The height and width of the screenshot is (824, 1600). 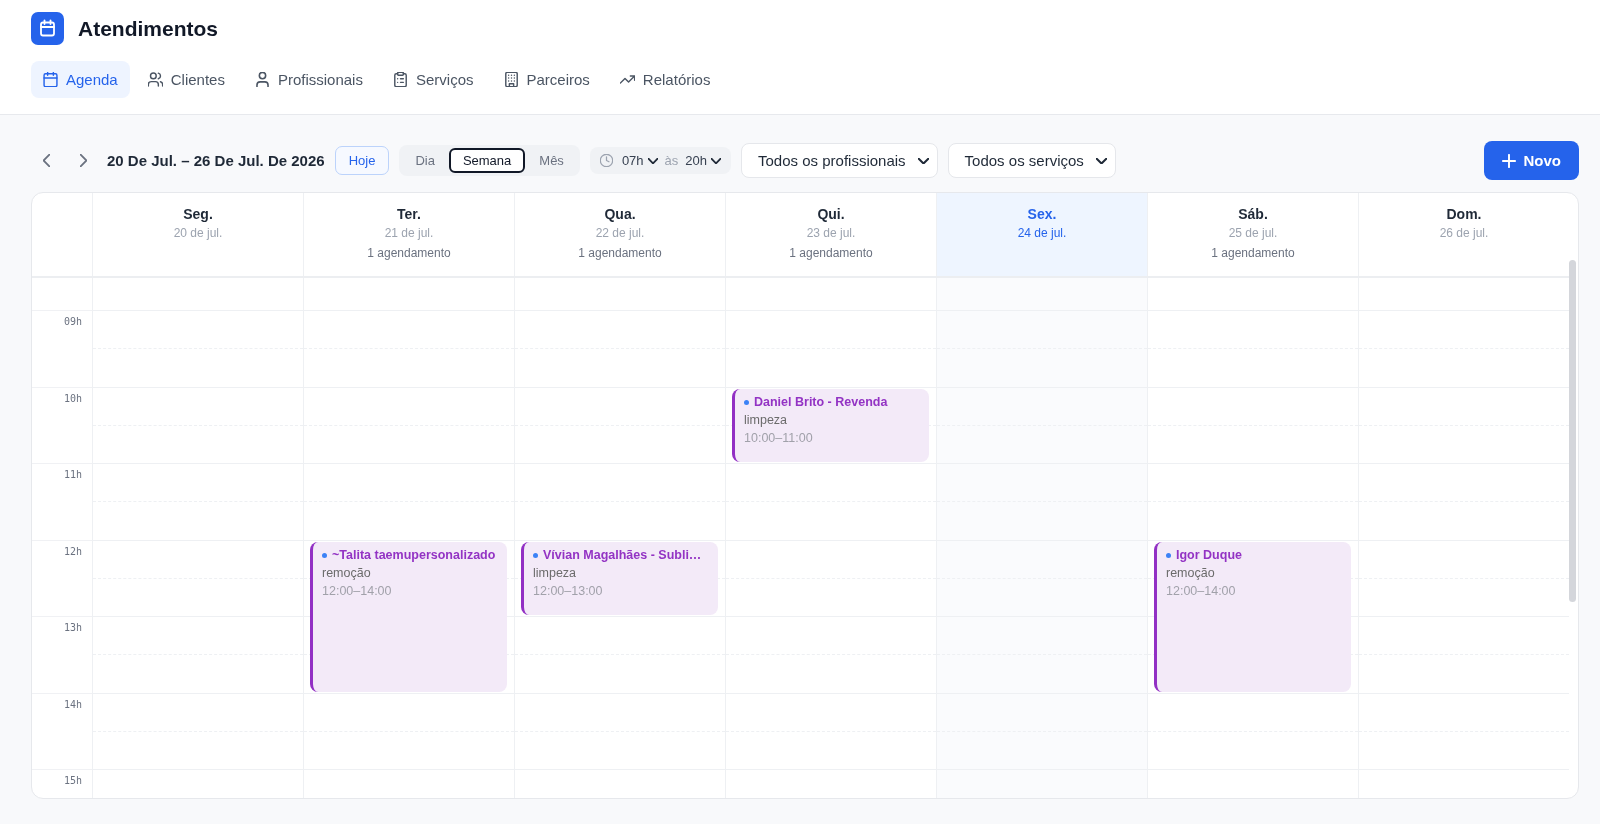 What do you see at coordinates (620, 214) in the screenshot?
I see `day-name: Qua.` at bounding box center [620, 214].